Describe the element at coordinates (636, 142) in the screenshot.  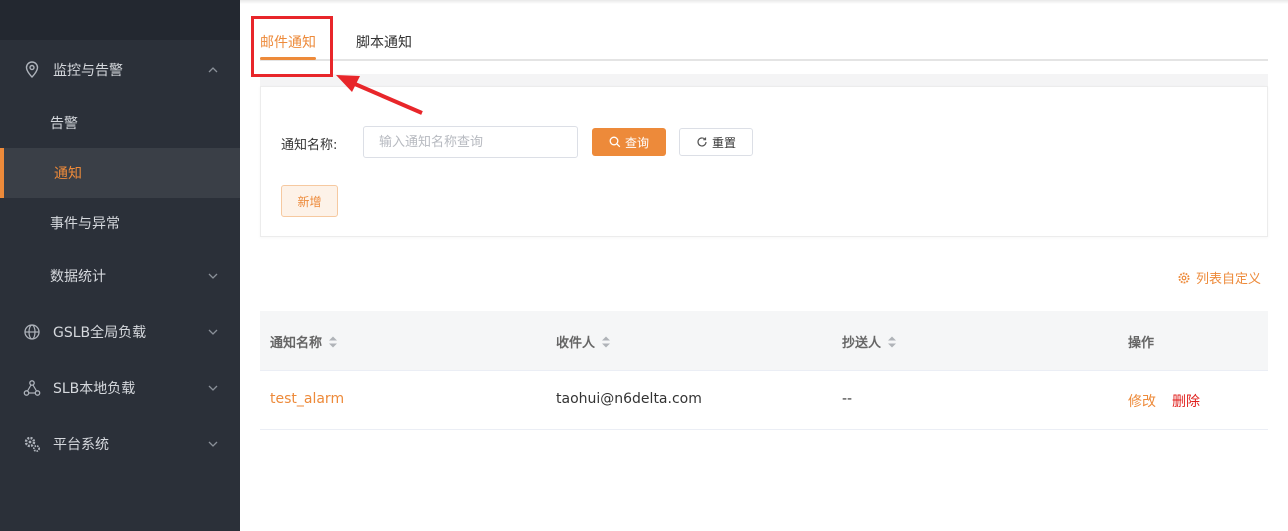
I see `query-button-label: 查询` at that location.